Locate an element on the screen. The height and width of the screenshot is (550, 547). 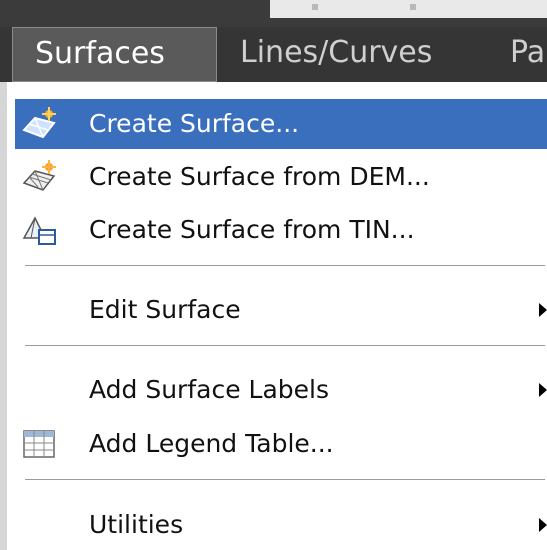
surface-from-tin-icon is located at coordinates (39, 230).